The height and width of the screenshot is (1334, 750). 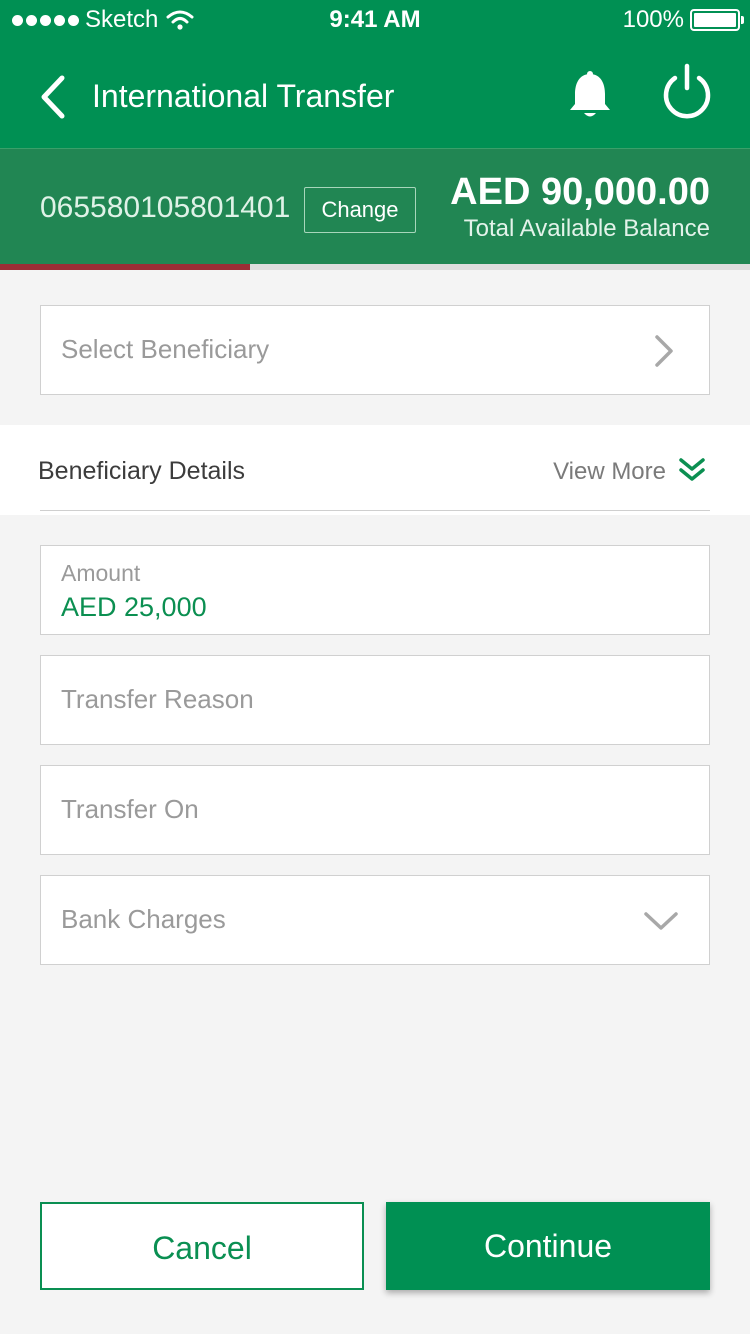 What do you see at coordinates (664, 351) in the screenshot?
I see `chevron-right-icon` at bounding box center [664, 351].